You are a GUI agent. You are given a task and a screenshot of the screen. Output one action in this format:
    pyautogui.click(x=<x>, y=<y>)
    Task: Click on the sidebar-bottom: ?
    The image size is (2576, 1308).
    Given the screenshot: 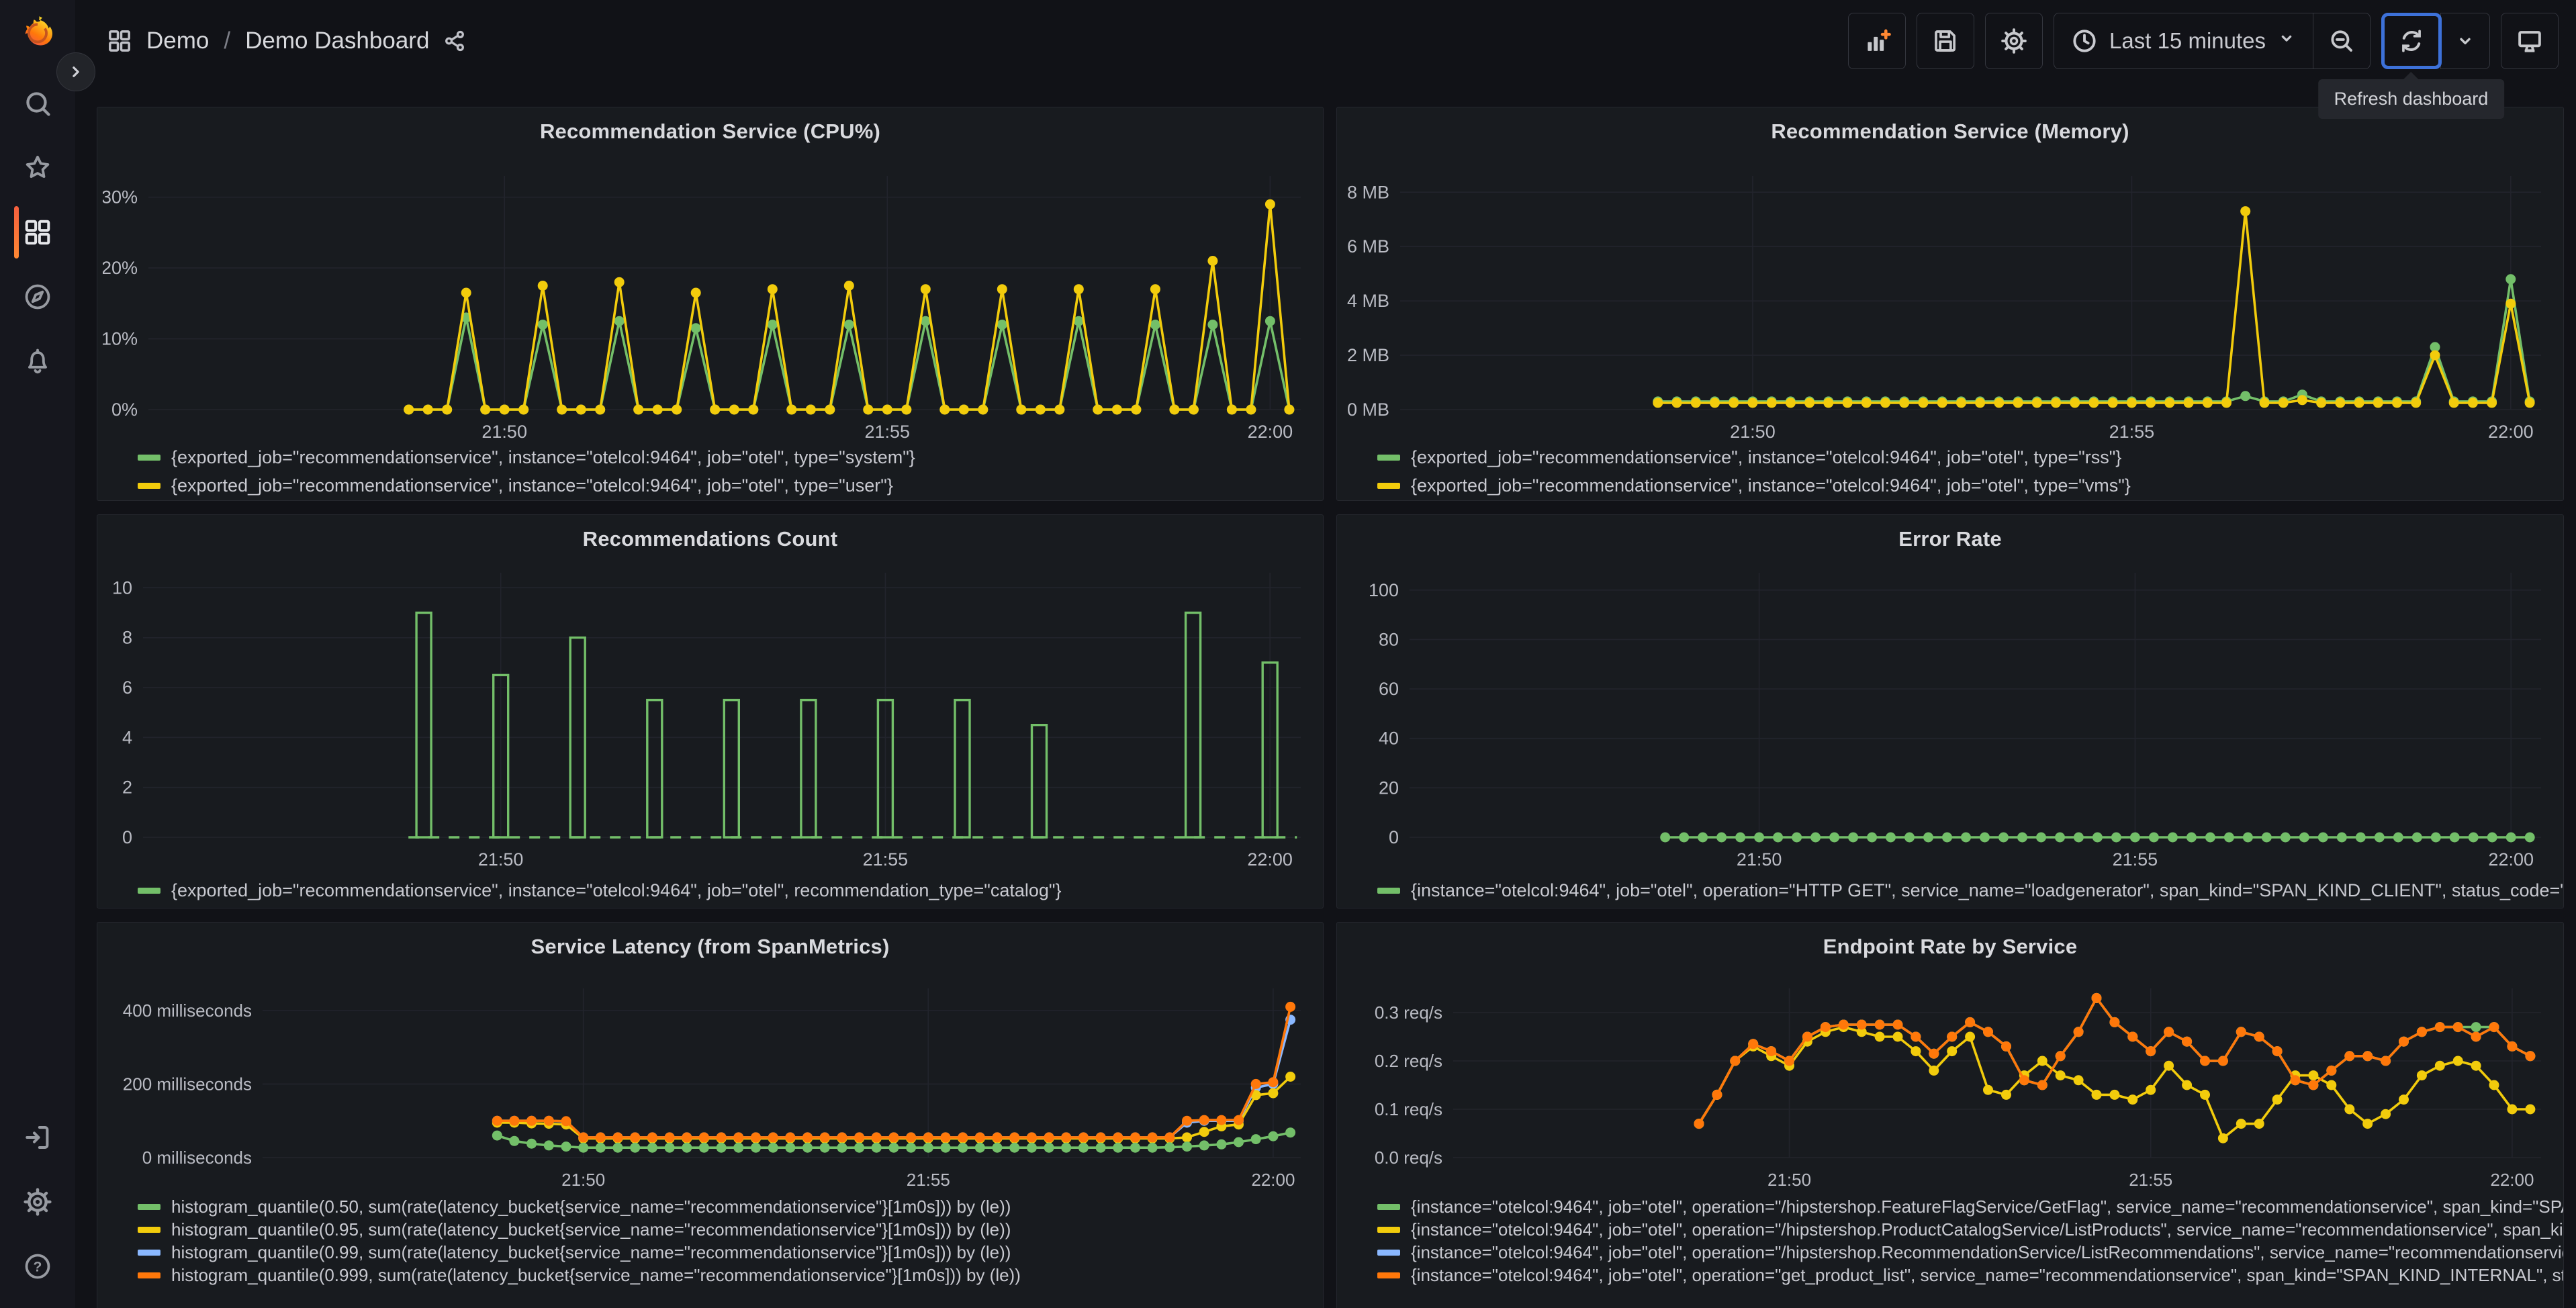 What is the action you would take?
    pyautogui.click(x=37, y=1202)
    